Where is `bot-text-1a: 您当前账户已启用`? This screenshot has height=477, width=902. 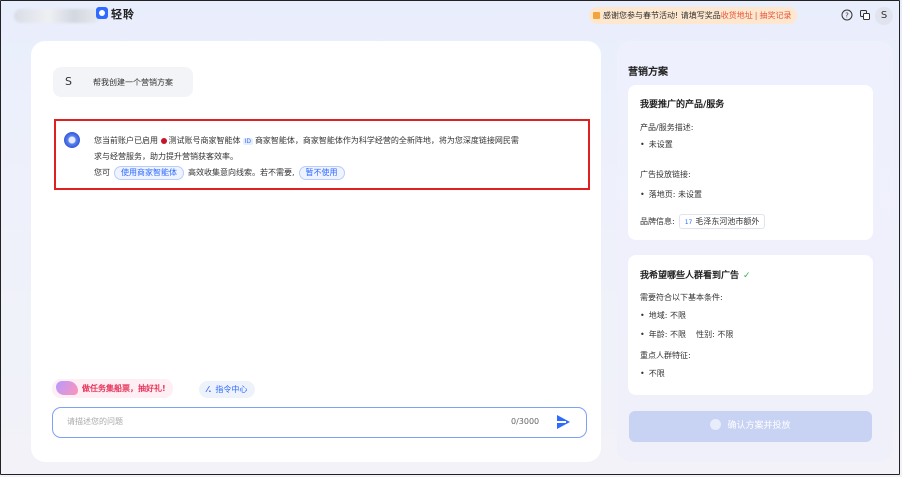
bot-text-1a: 您当前账户已启用 is located at coordinates (126, 140).